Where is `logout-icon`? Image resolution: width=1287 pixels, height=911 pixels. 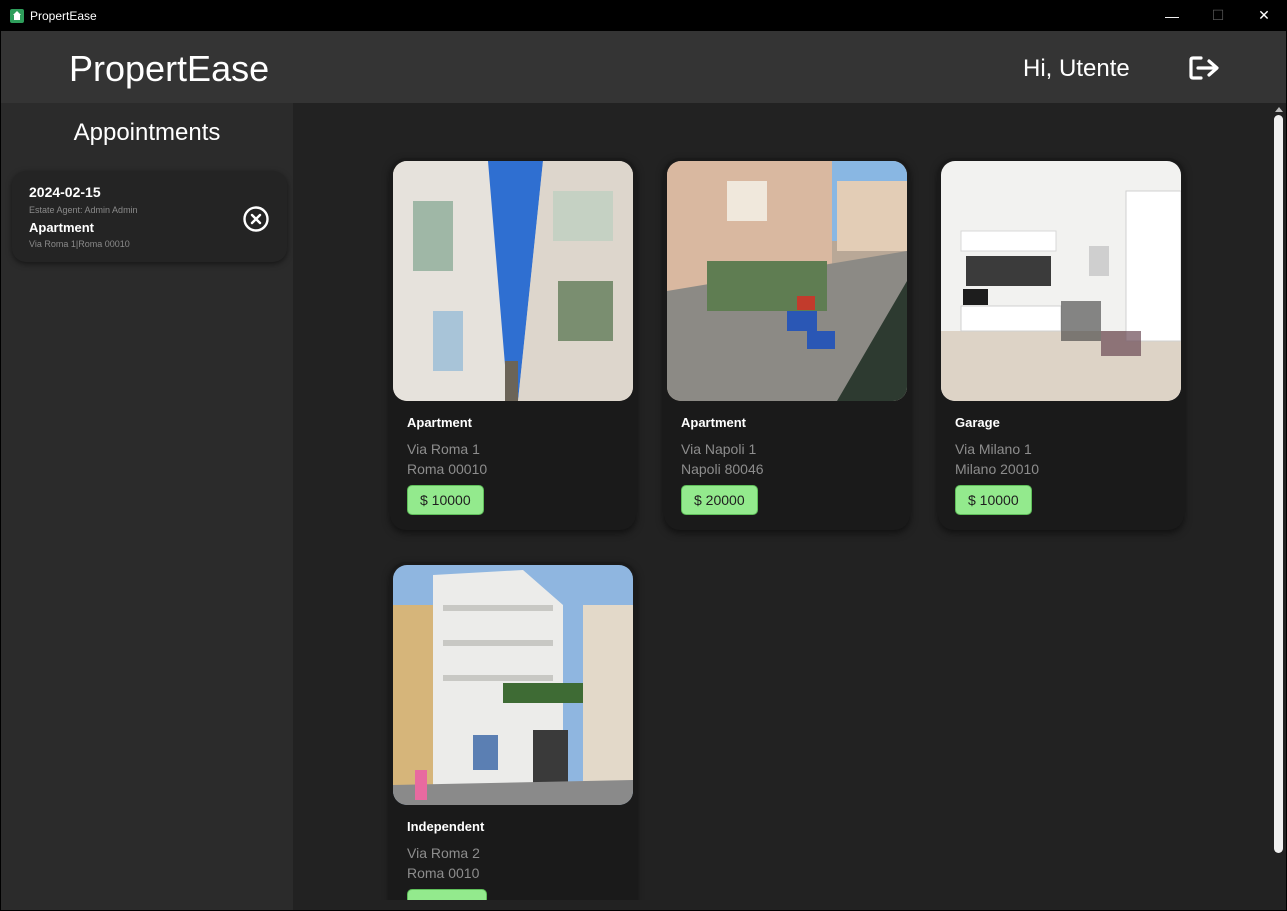
logout-icon is located at coordinates (1205, 68).